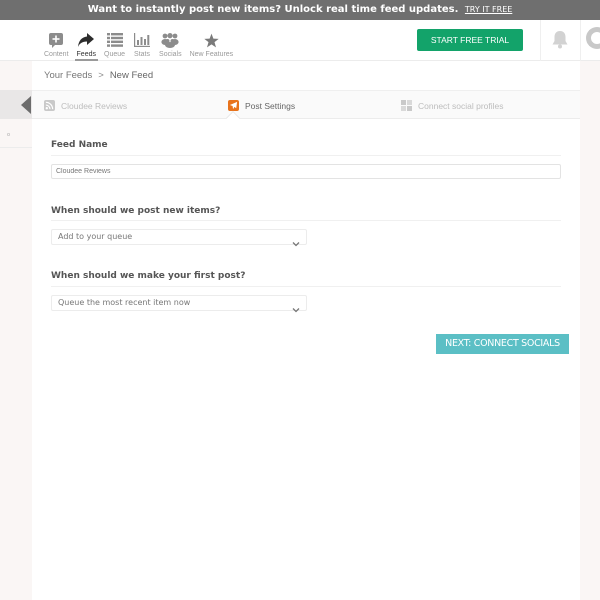 Image resolution: width=600 pixels, height=600 pixels. I want to click on post-new-items-select: Add to your queue, so click(179, 238).